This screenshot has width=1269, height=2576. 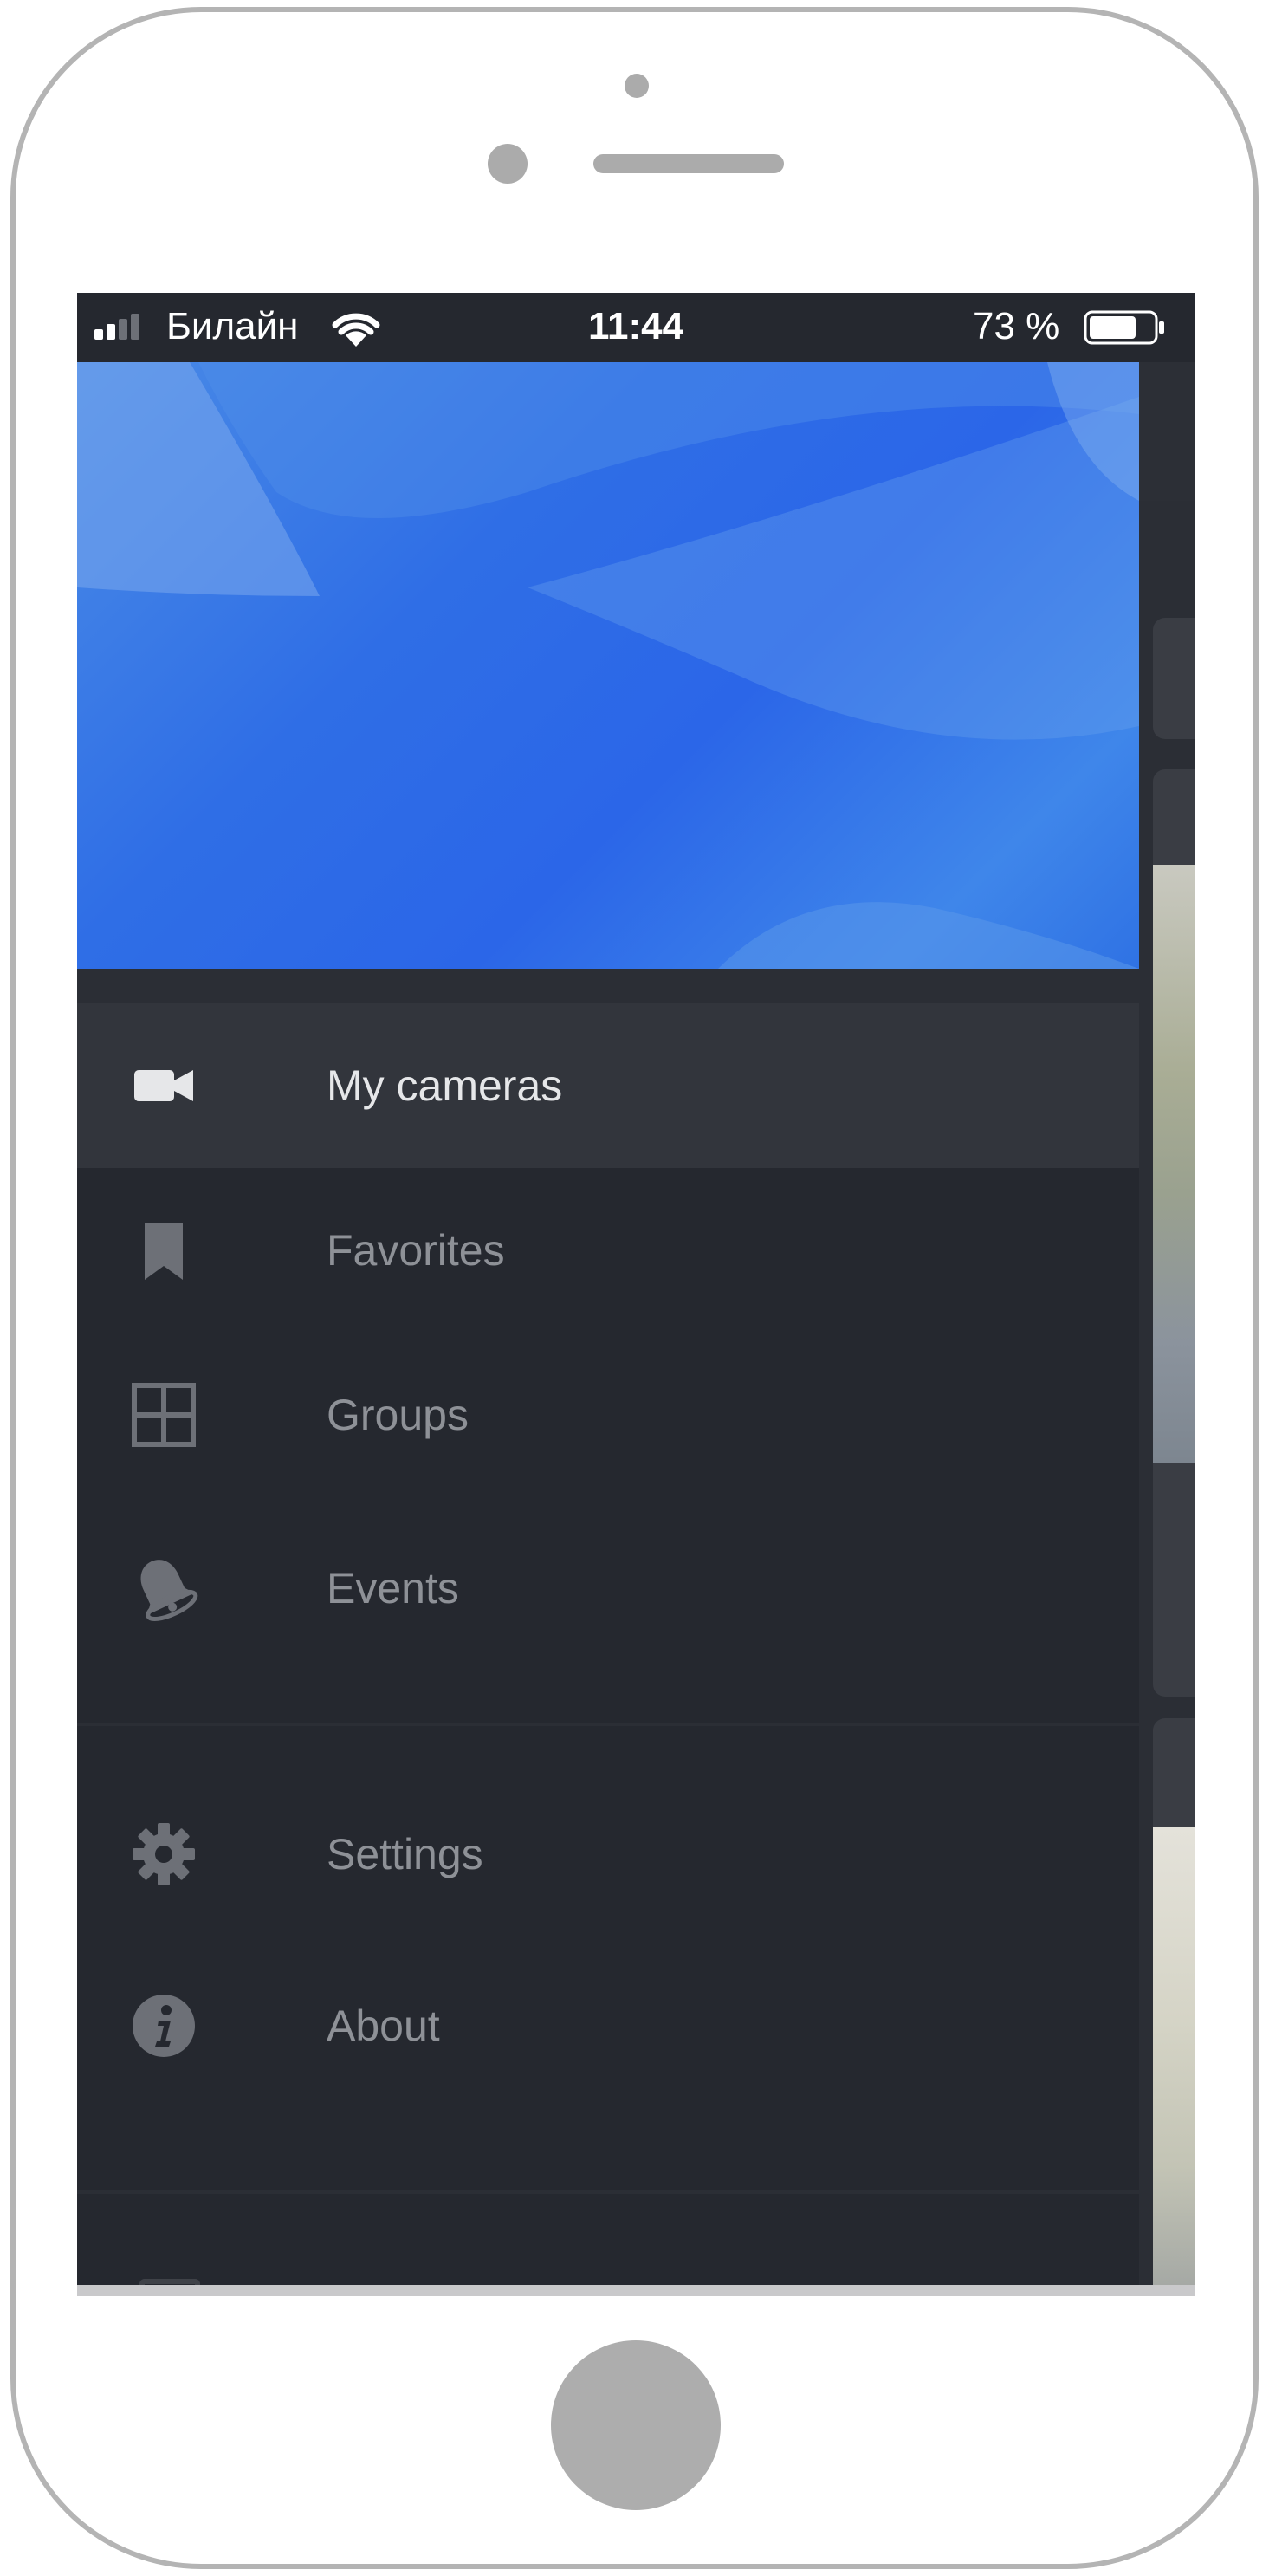 I want to click on menu-item-about: About, so click(x=608, y=2025).